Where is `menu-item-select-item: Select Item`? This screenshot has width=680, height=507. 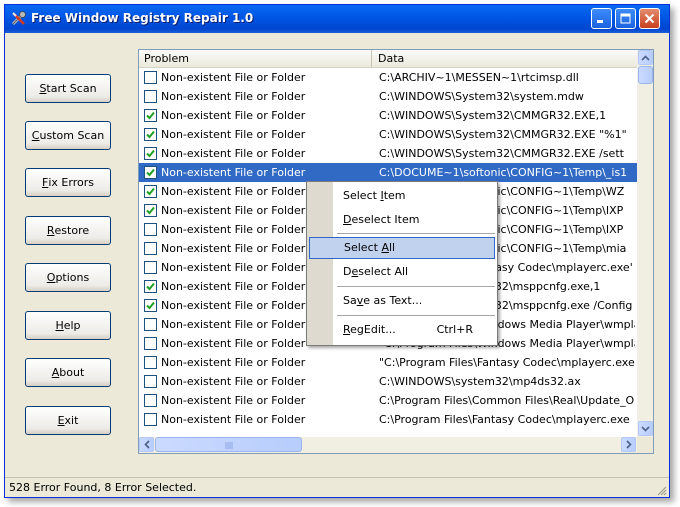
menu-item-select-item: Select Item is located at coordinates (402, 196).